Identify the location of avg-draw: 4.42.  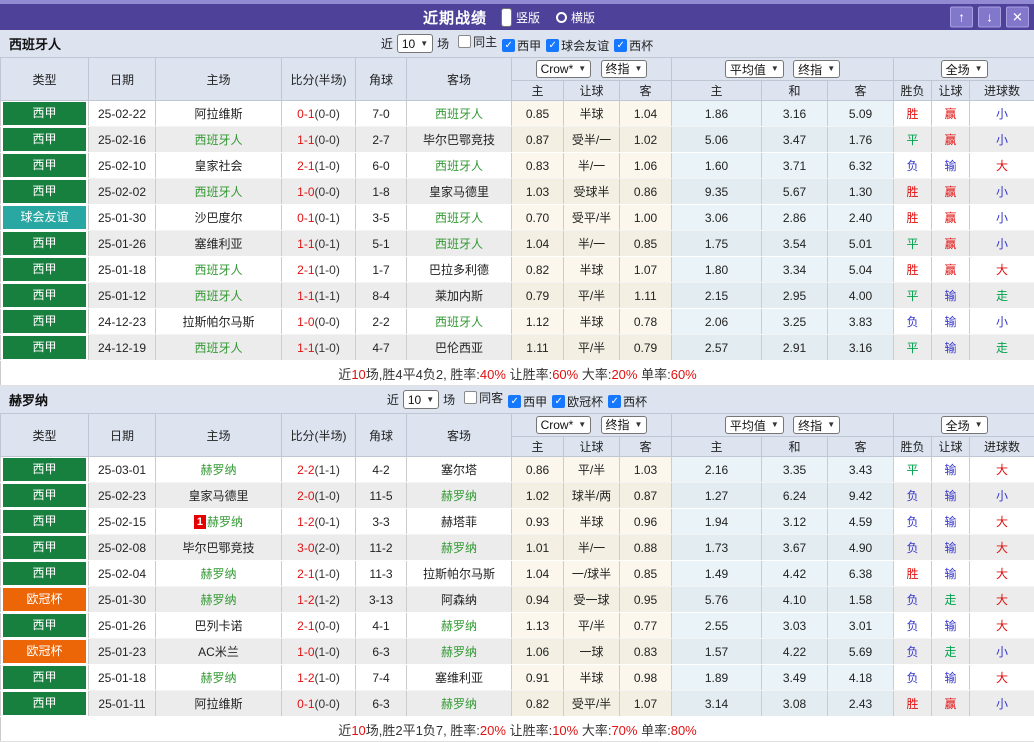
(795, 574).